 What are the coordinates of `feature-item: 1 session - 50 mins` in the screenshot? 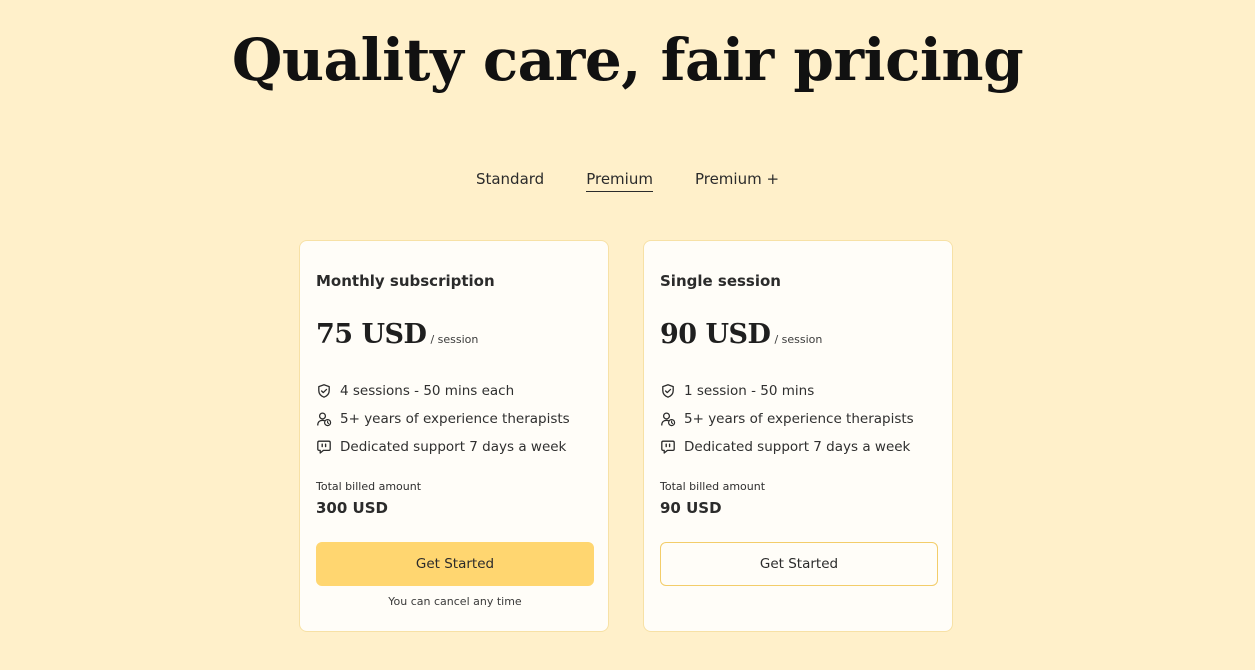 It's located at (787, 391).